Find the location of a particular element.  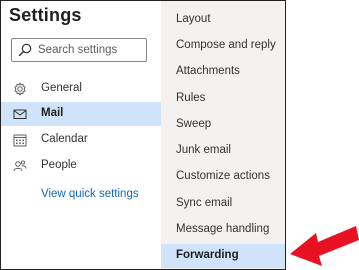

mail-item-customize-actions: Customize actions is located at coordinates (223, 177).